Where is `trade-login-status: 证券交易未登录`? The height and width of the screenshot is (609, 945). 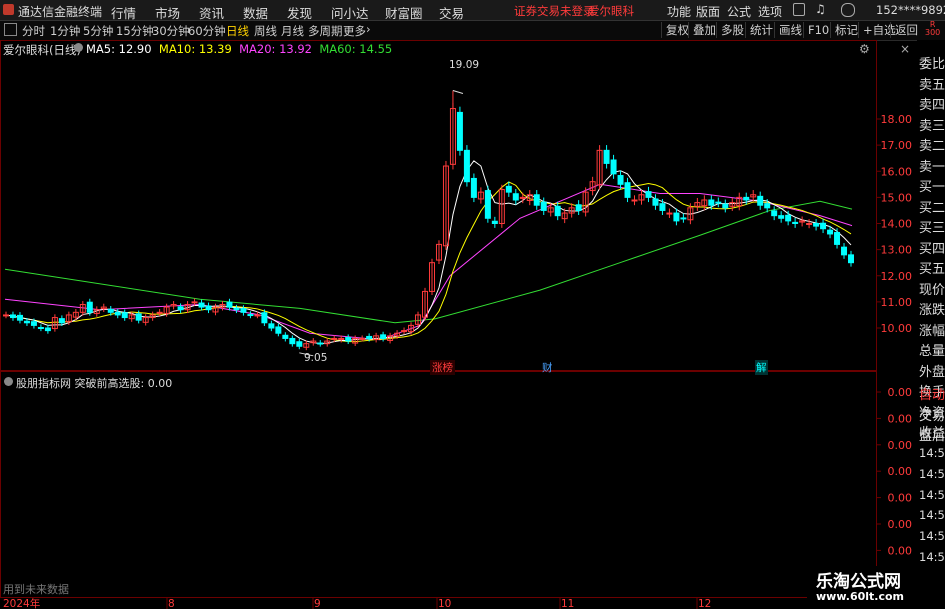
trade-login-status: 证券交易未登录 is located at coordinates (554, 11).